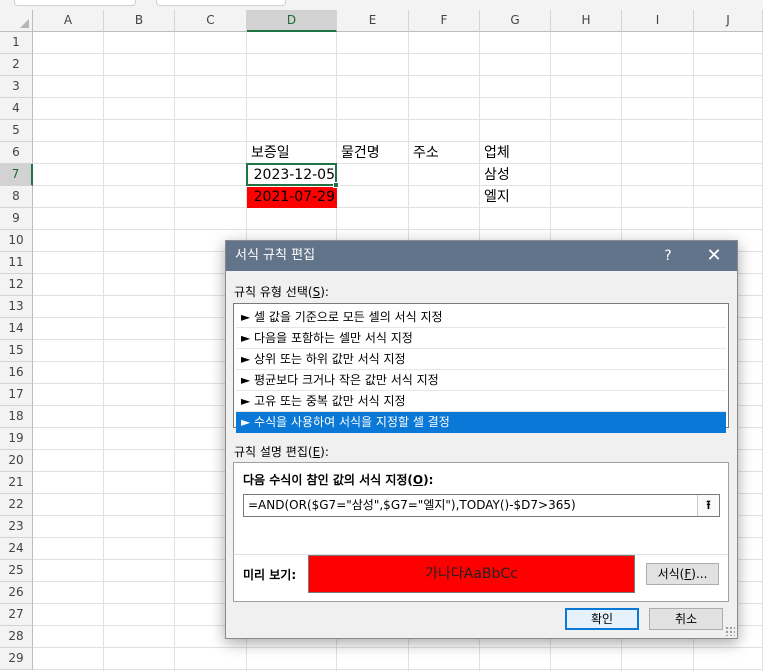 This screenshot has width=763, height=671. What do you see at coordinates (481, 256) in the screenshot?
I see `dialog-titlebar: 서식 규칙 편집 ? ✕` at bounding box center [481, 256].